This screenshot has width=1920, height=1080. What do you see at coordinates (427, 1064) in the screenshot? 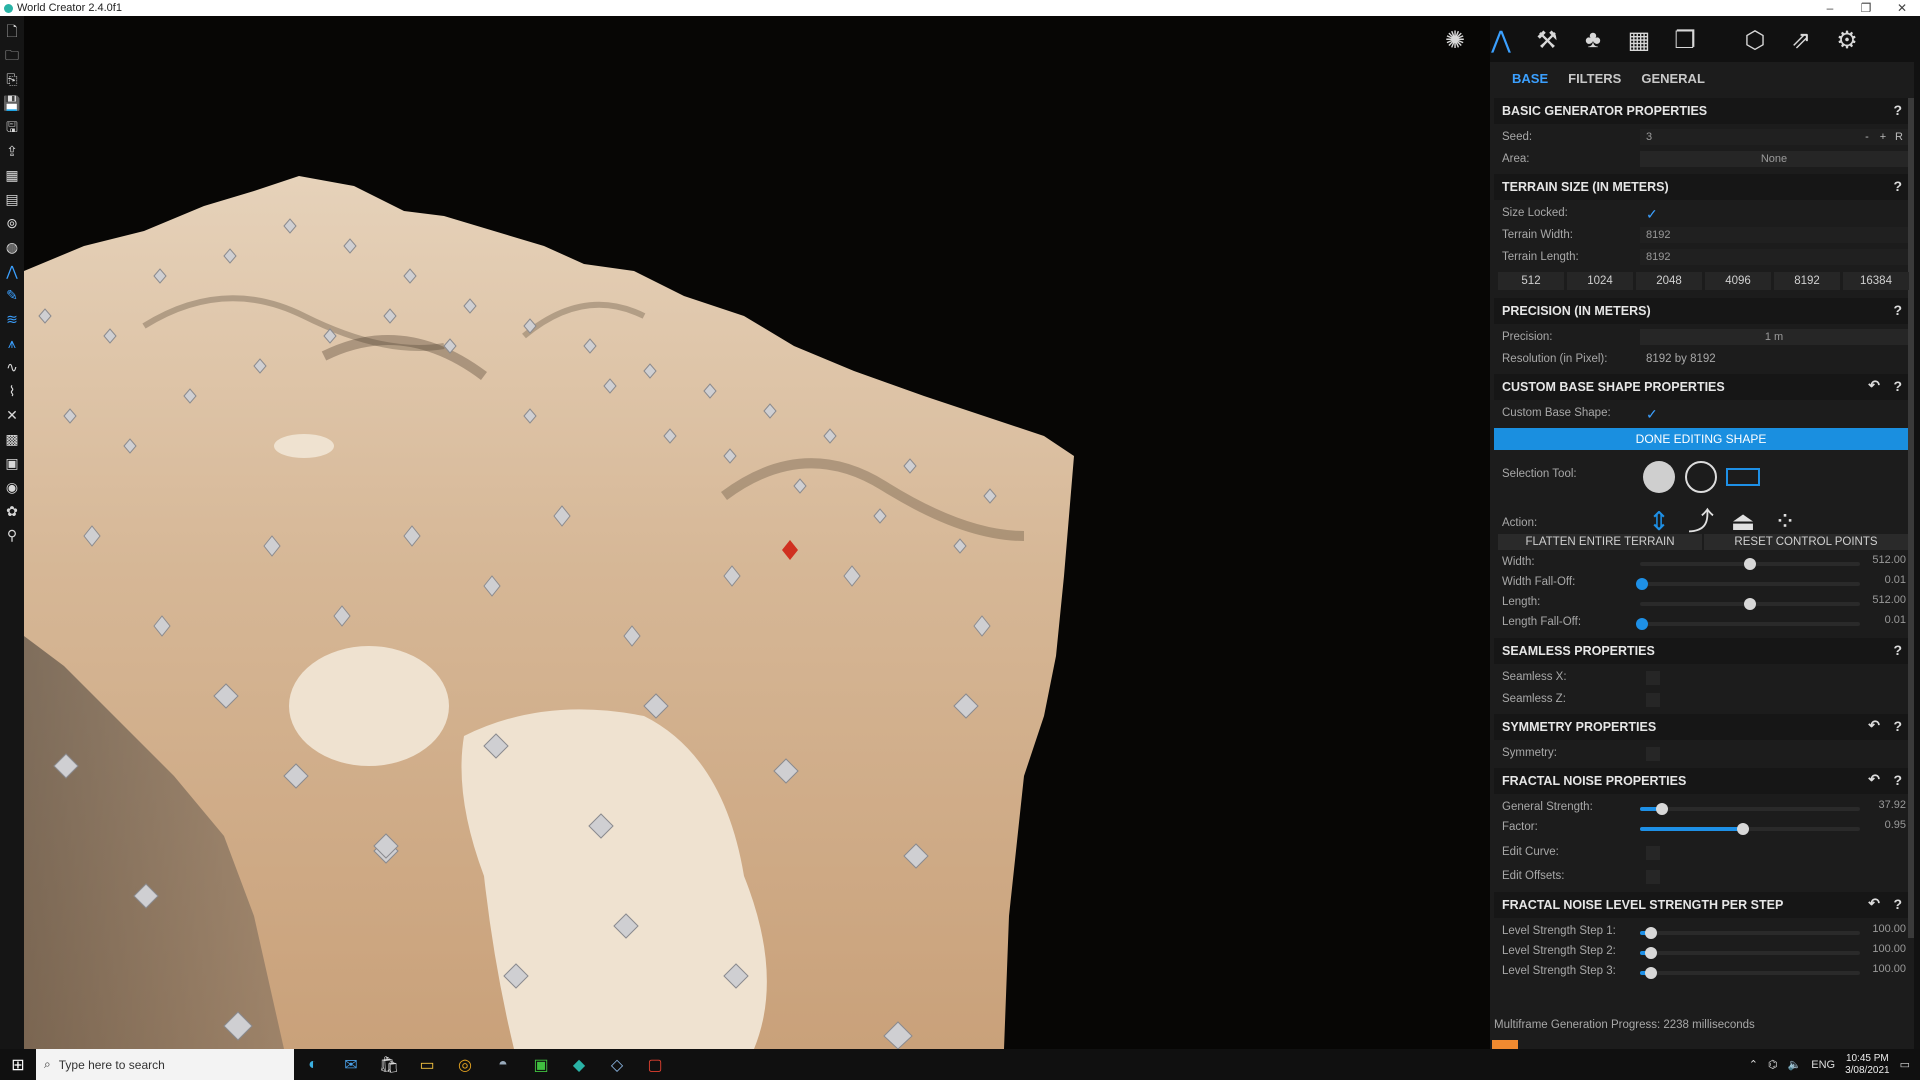
I see `file-explorer-icon: ▭` at bounding box center [427, 1064].